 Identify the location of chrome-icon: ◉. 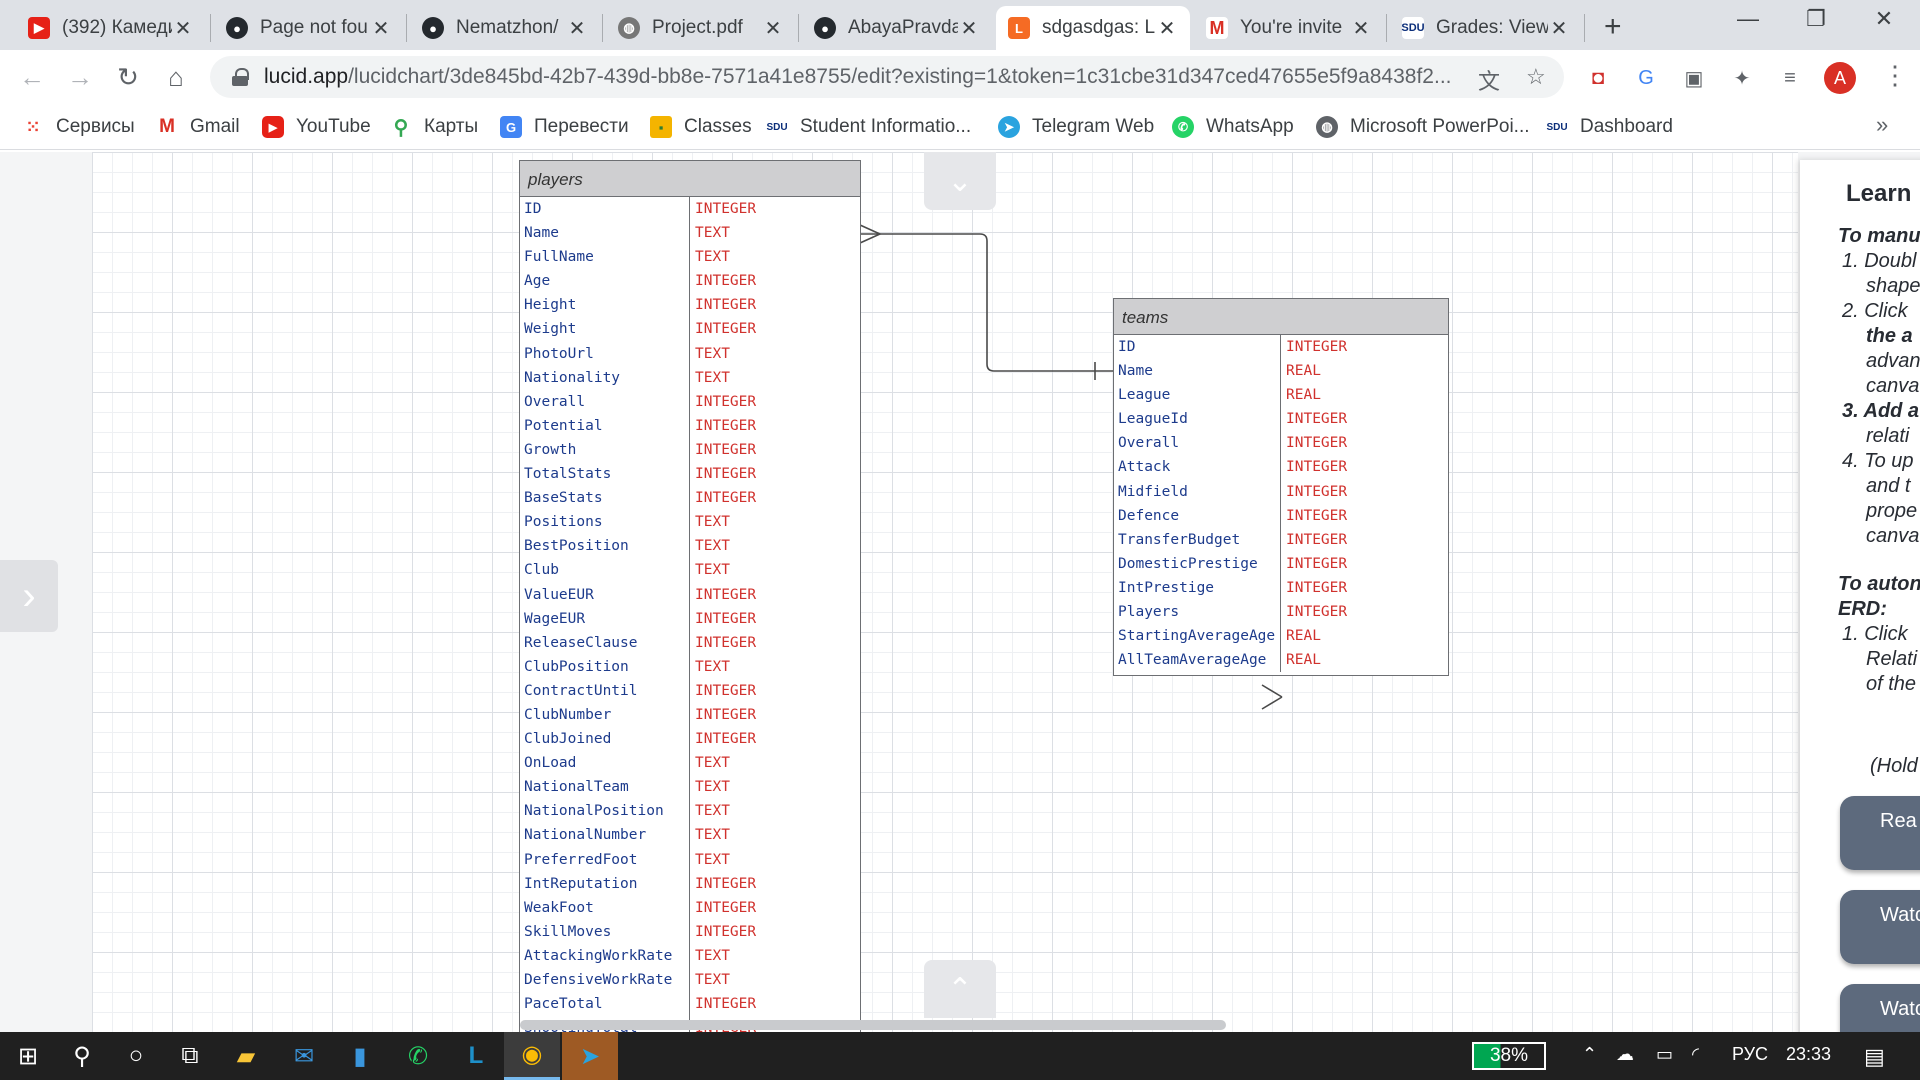
(532, 1056).